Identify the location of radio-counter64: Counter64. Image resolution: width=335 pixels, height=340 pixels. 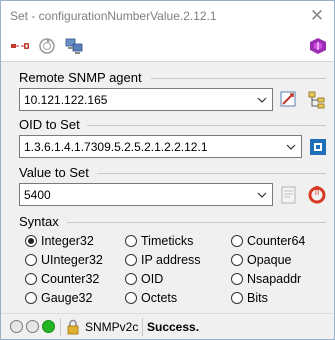
(268, 241).